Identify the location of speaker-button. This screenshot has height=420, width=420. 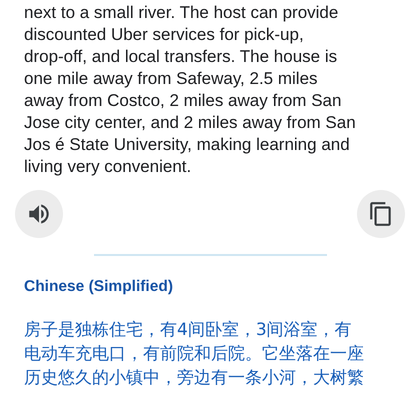
(39, 214).